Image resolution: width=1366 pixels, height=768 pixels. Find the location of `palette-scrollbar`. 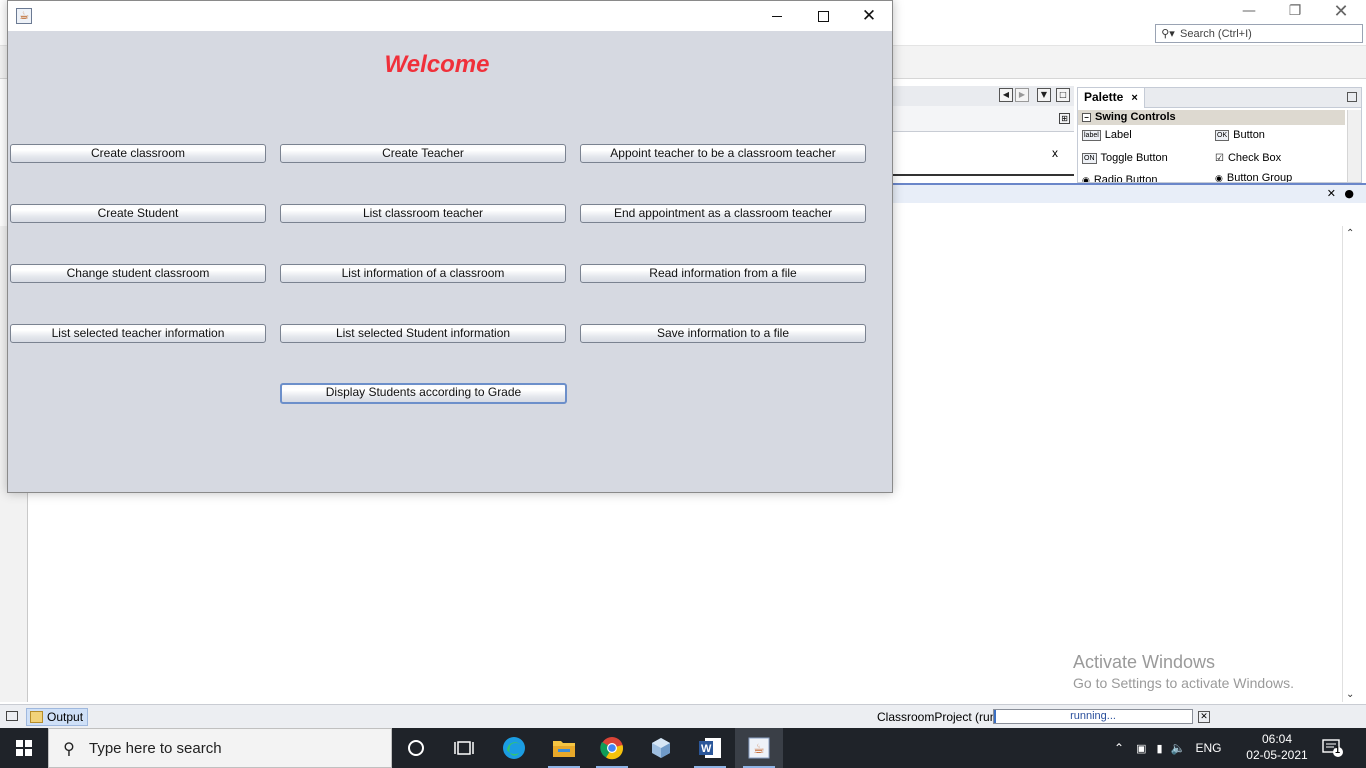

palette-scrollbar is located at coordinates (1354, 146).